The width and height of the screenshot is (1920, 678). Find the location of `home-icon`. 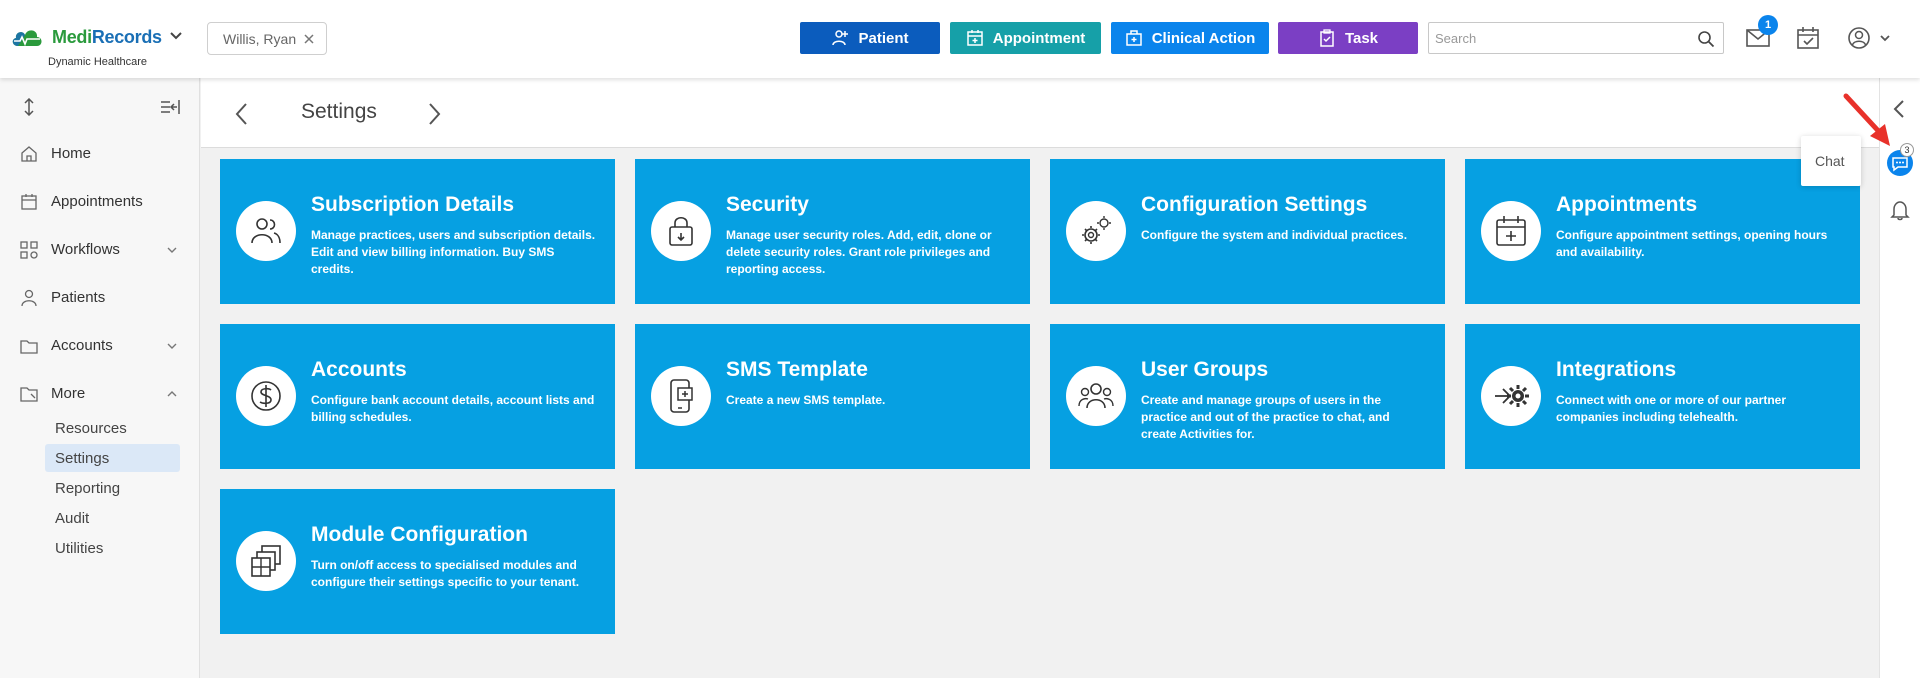

home-icon is located at coordinates (29, 154).